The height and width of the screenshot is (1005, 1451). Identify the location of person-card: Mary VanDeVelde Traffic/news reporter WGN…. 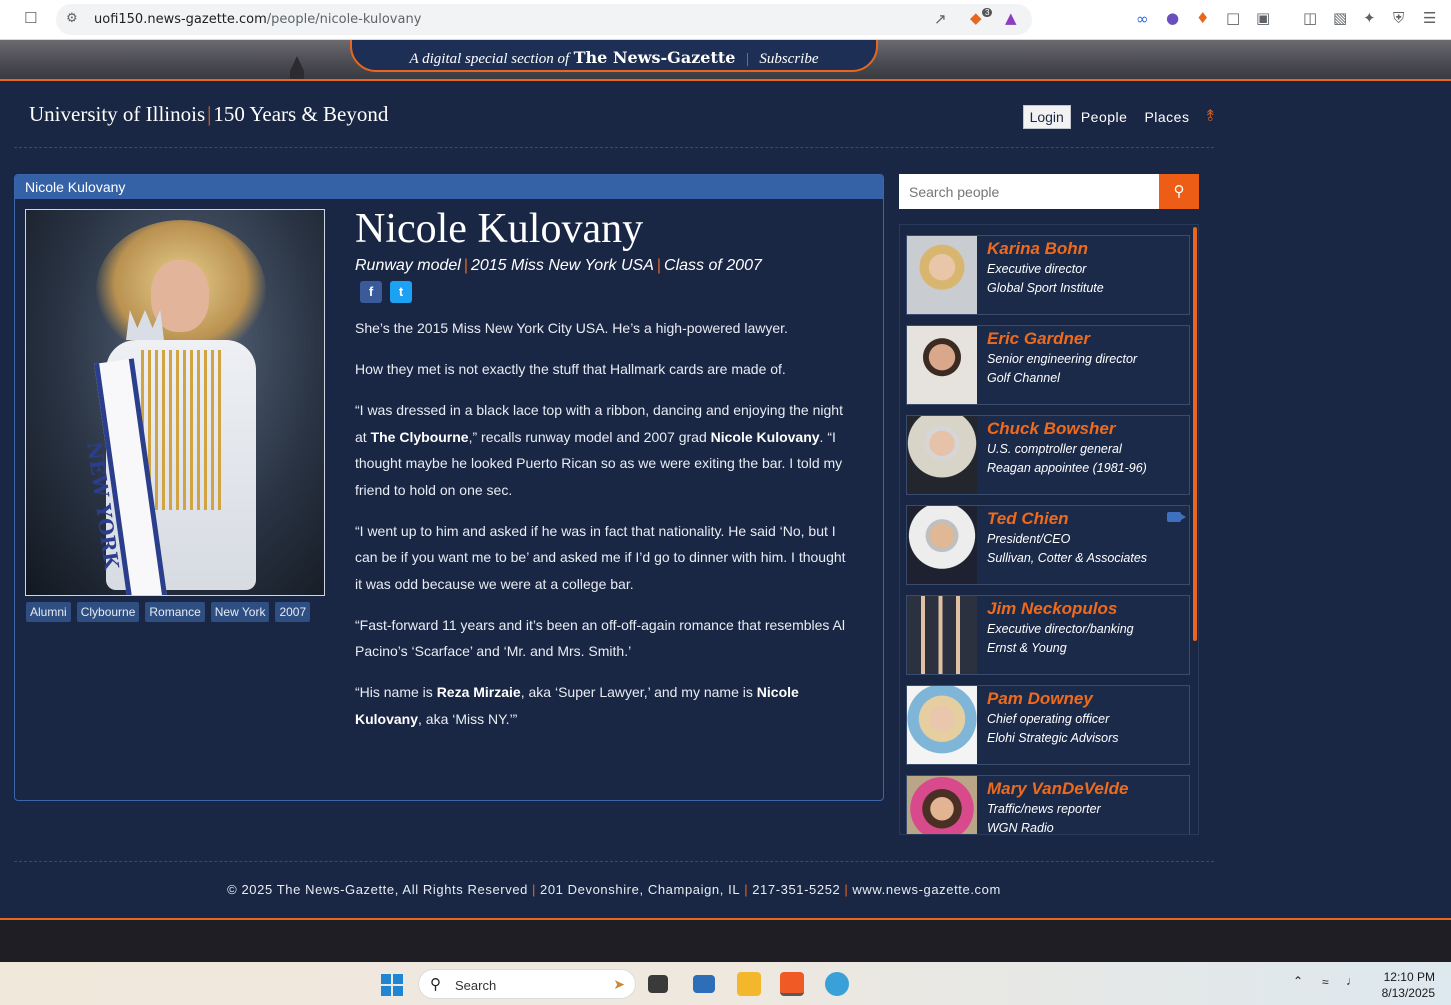
(1048, 804).